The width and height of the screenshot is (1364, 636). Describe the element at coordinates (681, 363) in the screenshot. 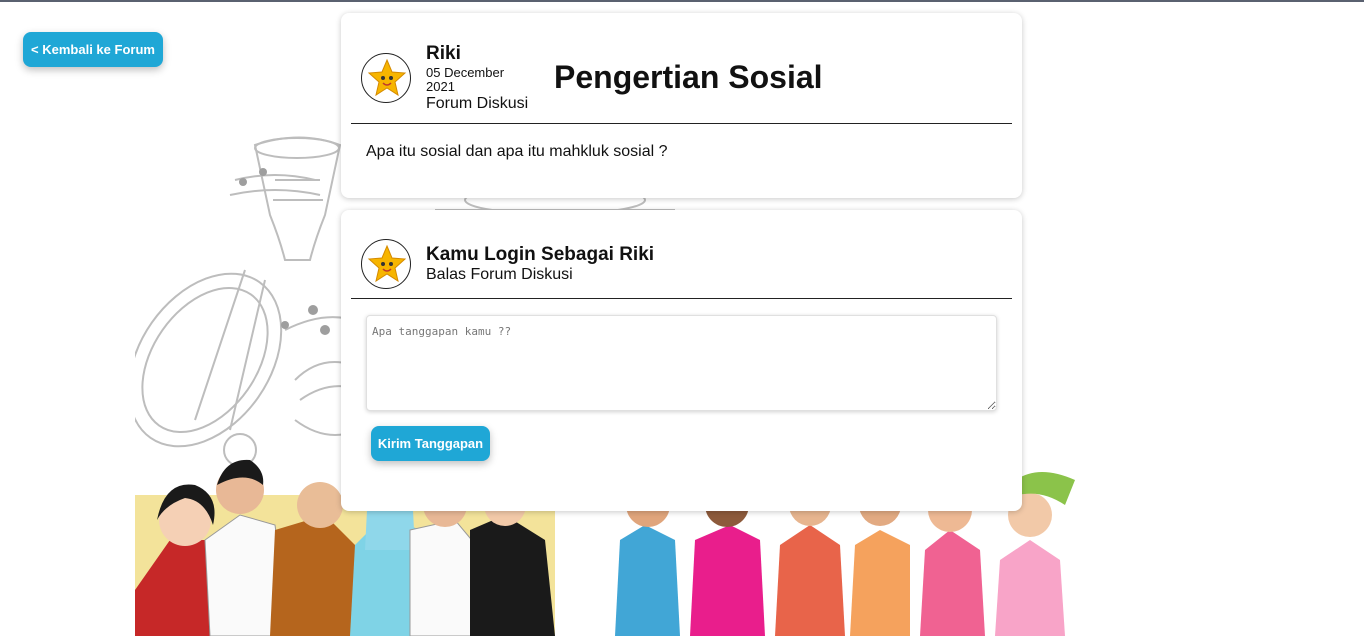

I see `reply-textarea` at that location.